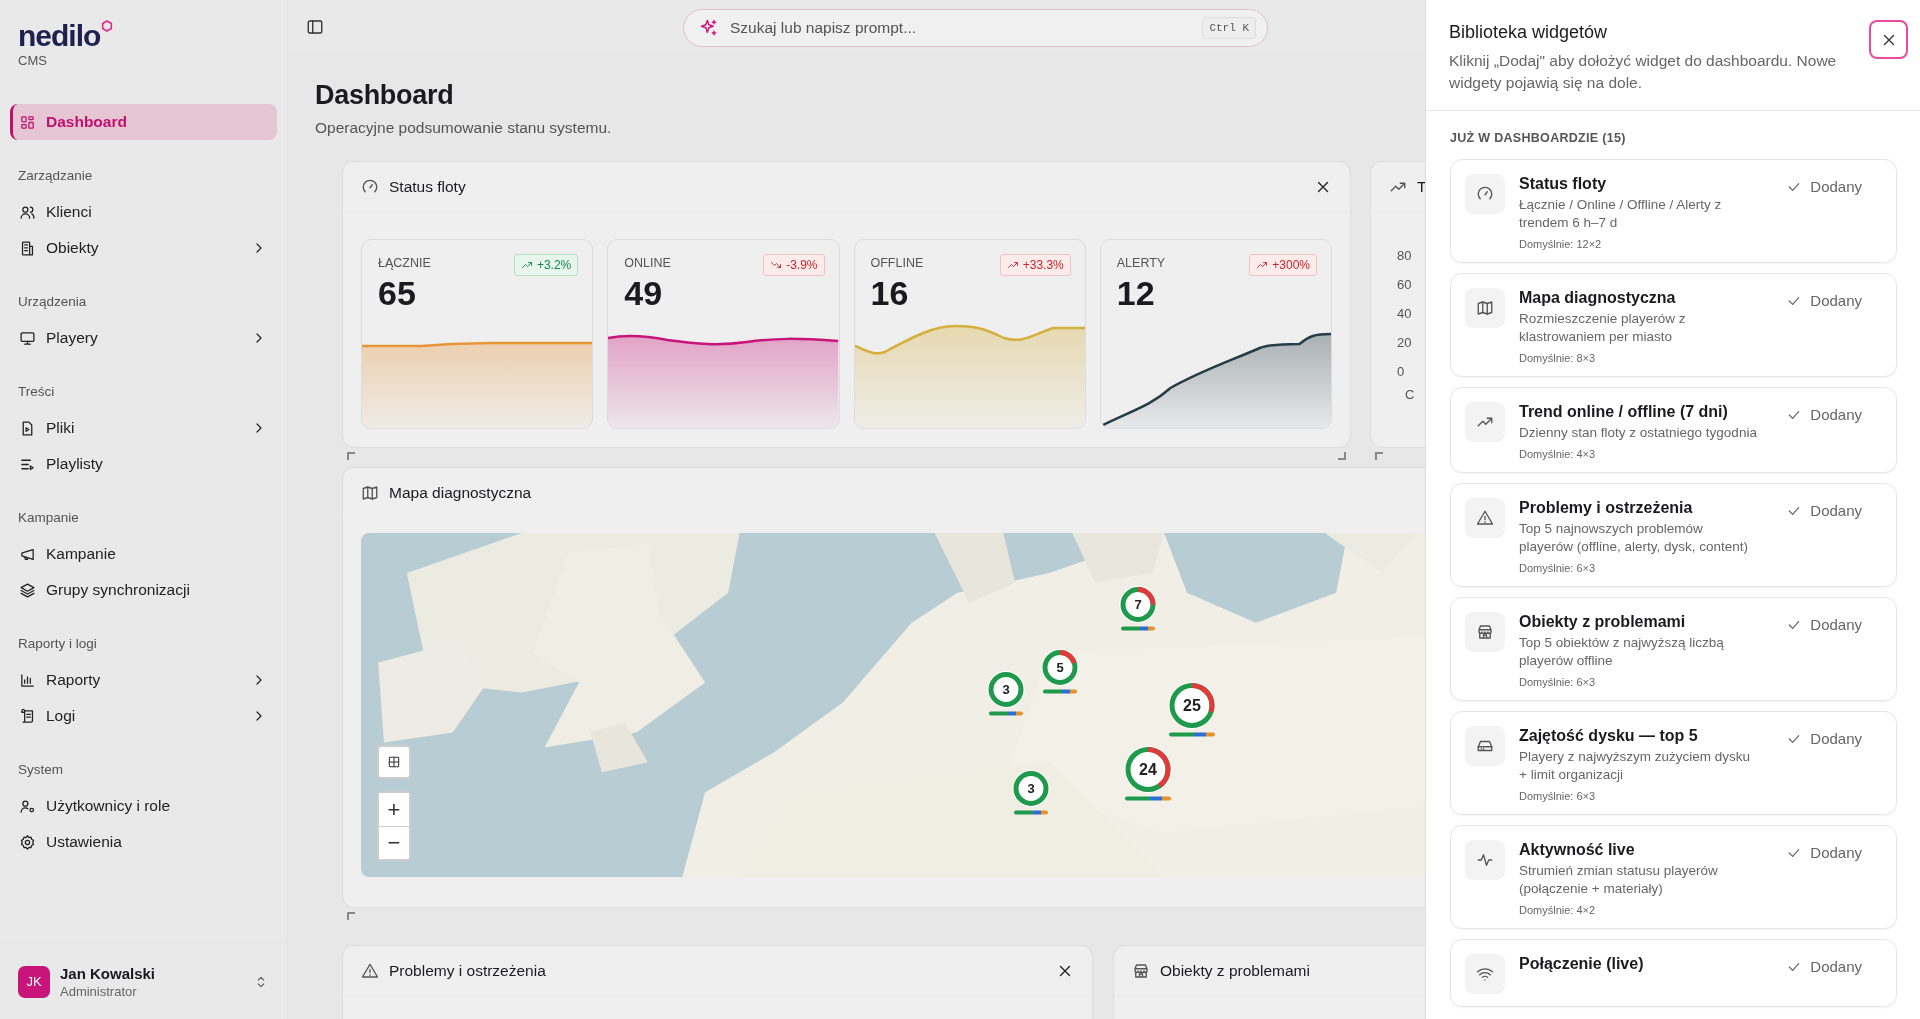 This screenshot has height=1019, width=1920. Describe the element at coordinates (1283, 265) in the screenshot. I see `change-badge: +300%` at that location.